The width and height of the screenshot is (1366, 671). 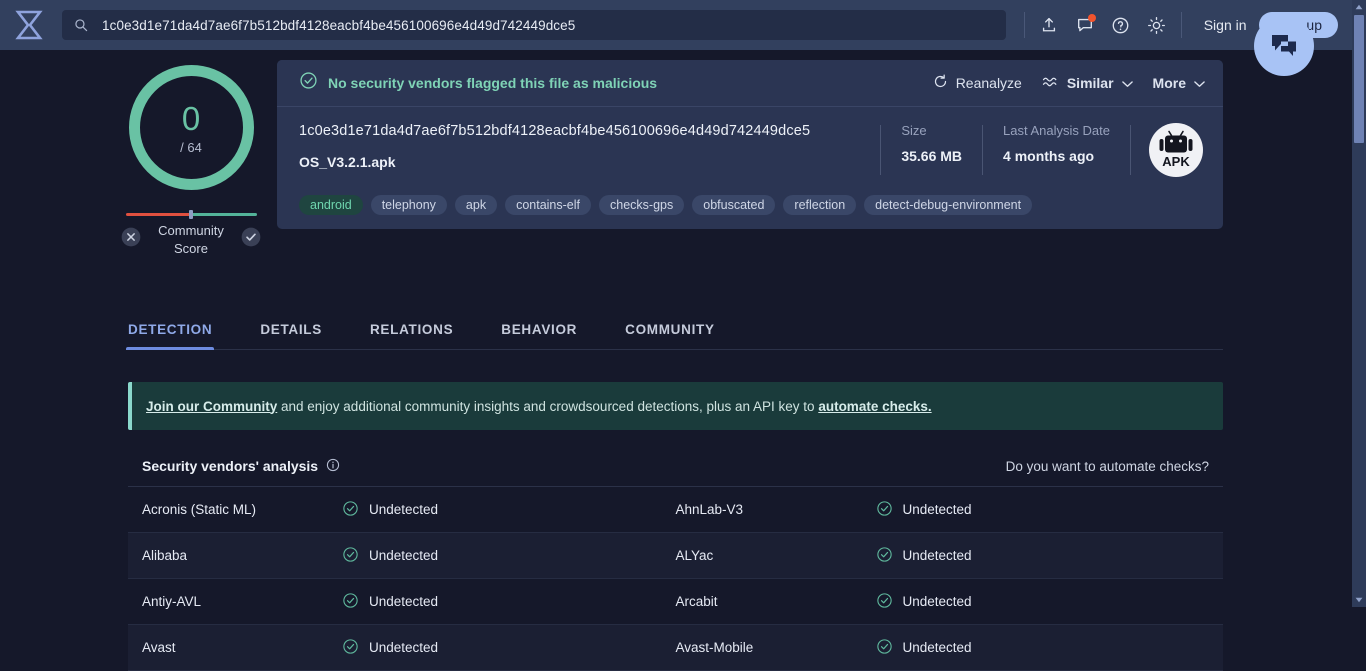 What do you see at coordinates (1179, 83) in the screenshot?
I see `more-button: More` at bounding box center [1179, 83].